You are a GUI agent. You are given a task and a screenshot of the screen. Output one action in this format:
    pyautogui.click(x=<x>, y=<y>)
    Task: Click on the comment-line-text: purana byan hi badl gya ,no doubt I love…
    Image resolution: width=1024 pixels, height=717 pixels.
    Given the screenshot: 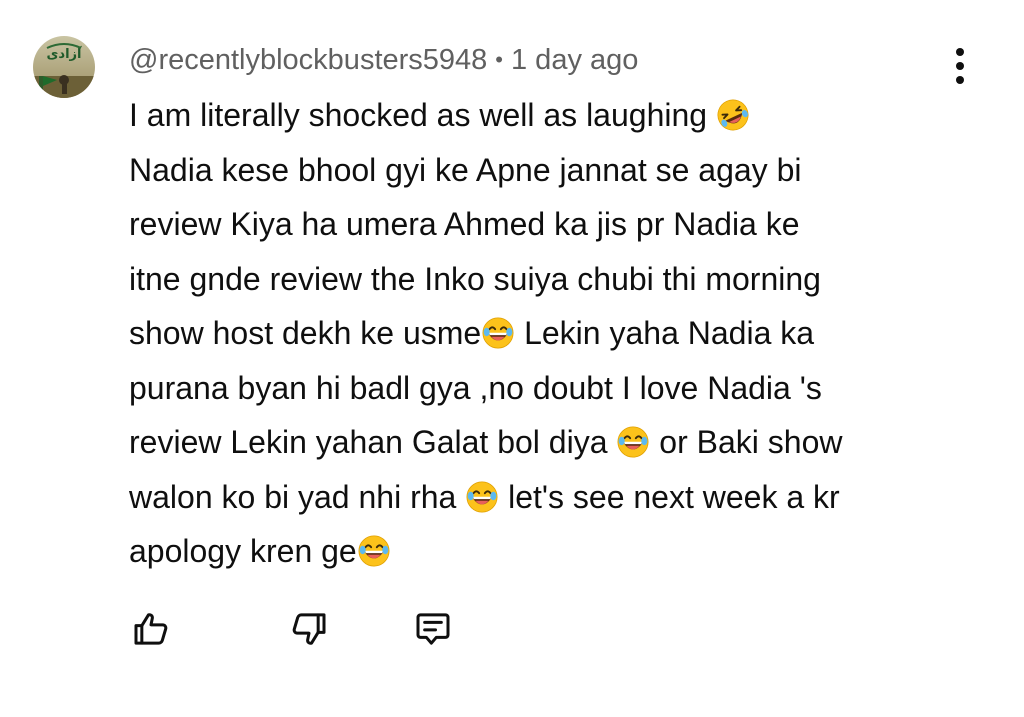 What is the action you would take?
    pyautogui.click(x=475, y=387)
    